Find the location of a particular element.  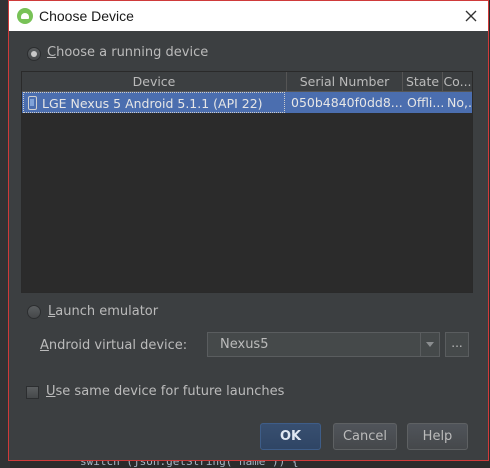

cancel-button: Cancel is located at coordinates (365, 436).